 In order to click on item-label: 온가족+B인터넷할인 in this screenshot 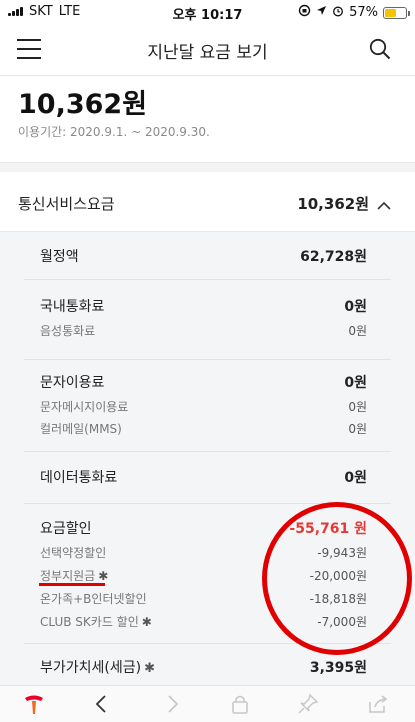, I will do `click(93, 599)`.